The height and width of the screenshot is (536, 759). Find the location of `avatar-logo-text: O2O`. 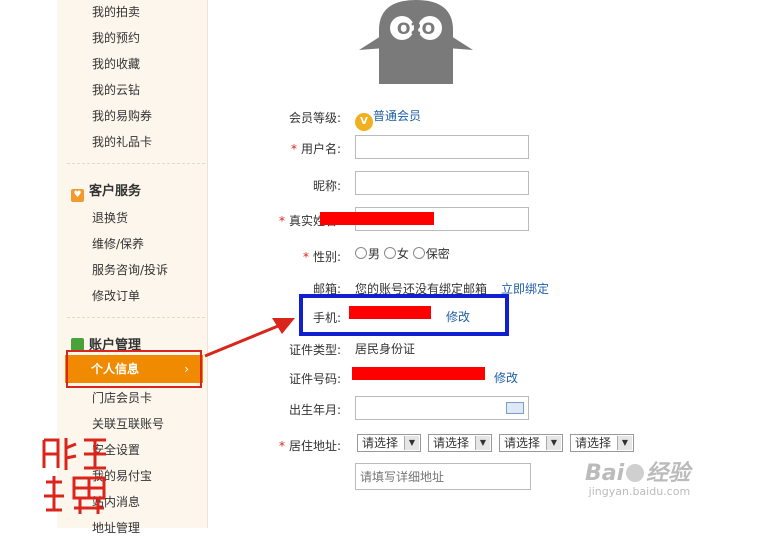

avatar-logo-text: O2O is located at coordinates (416, 28).